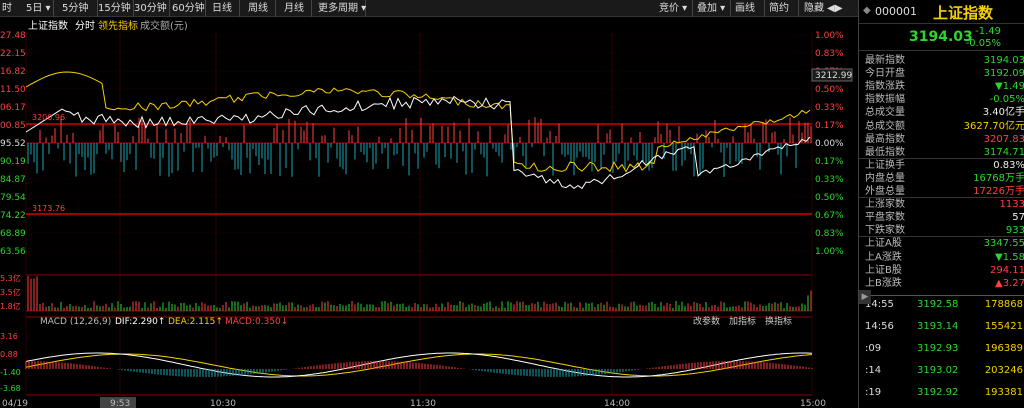 This screenshot has height=408, width=1024. I want to click on period-tab-monthly: 月线, so click(296, 8).